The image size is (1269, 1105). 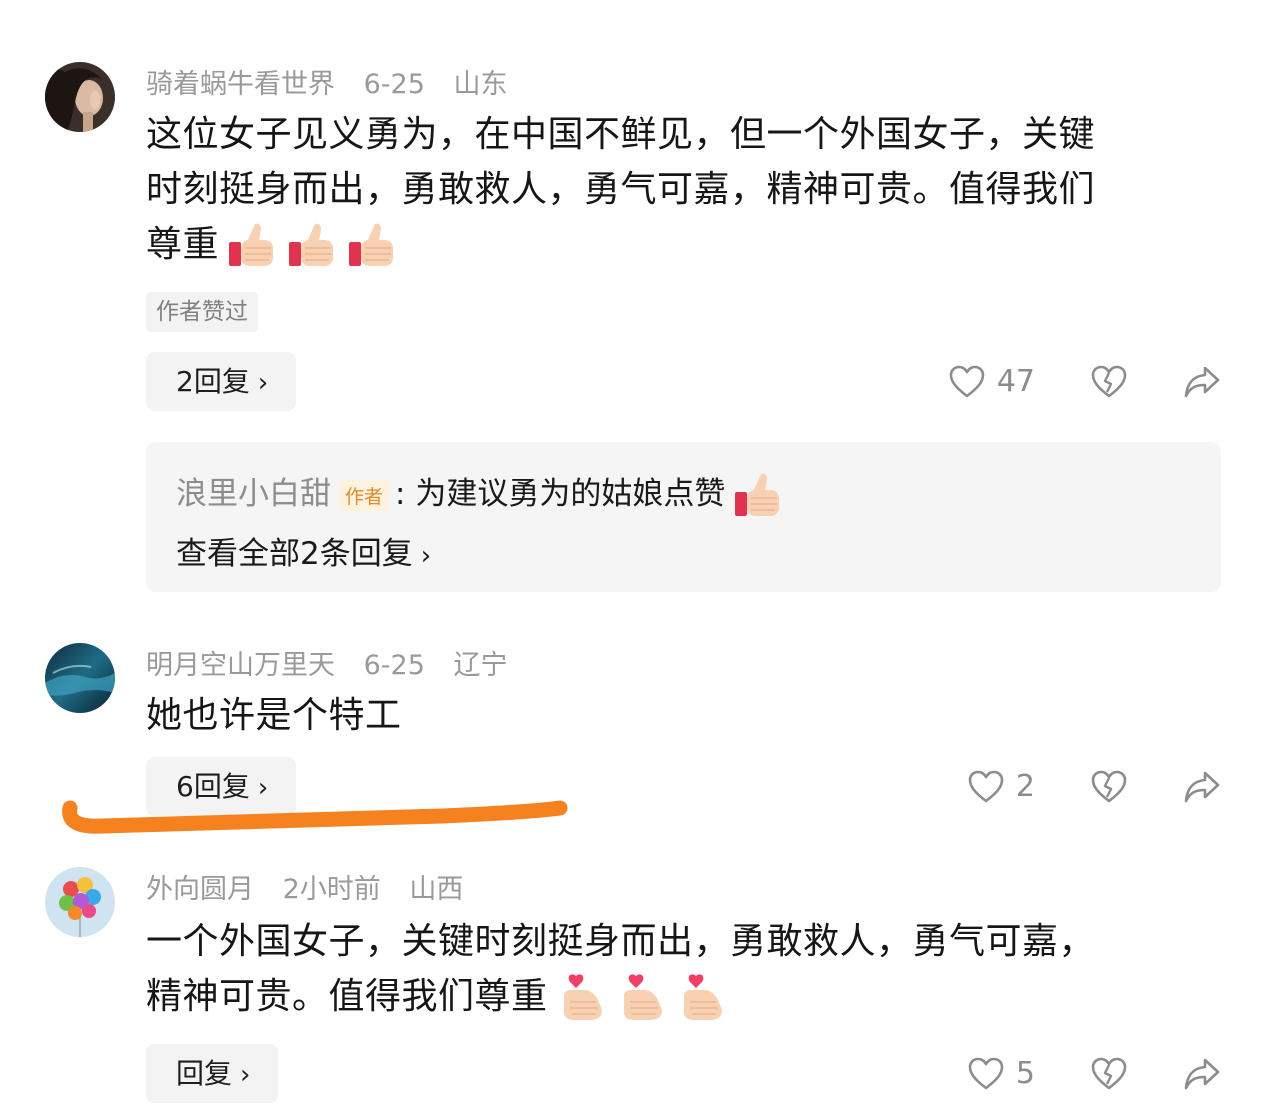 I want to click on comment-text: 她也许是个特工, so click(x=676, y=715).